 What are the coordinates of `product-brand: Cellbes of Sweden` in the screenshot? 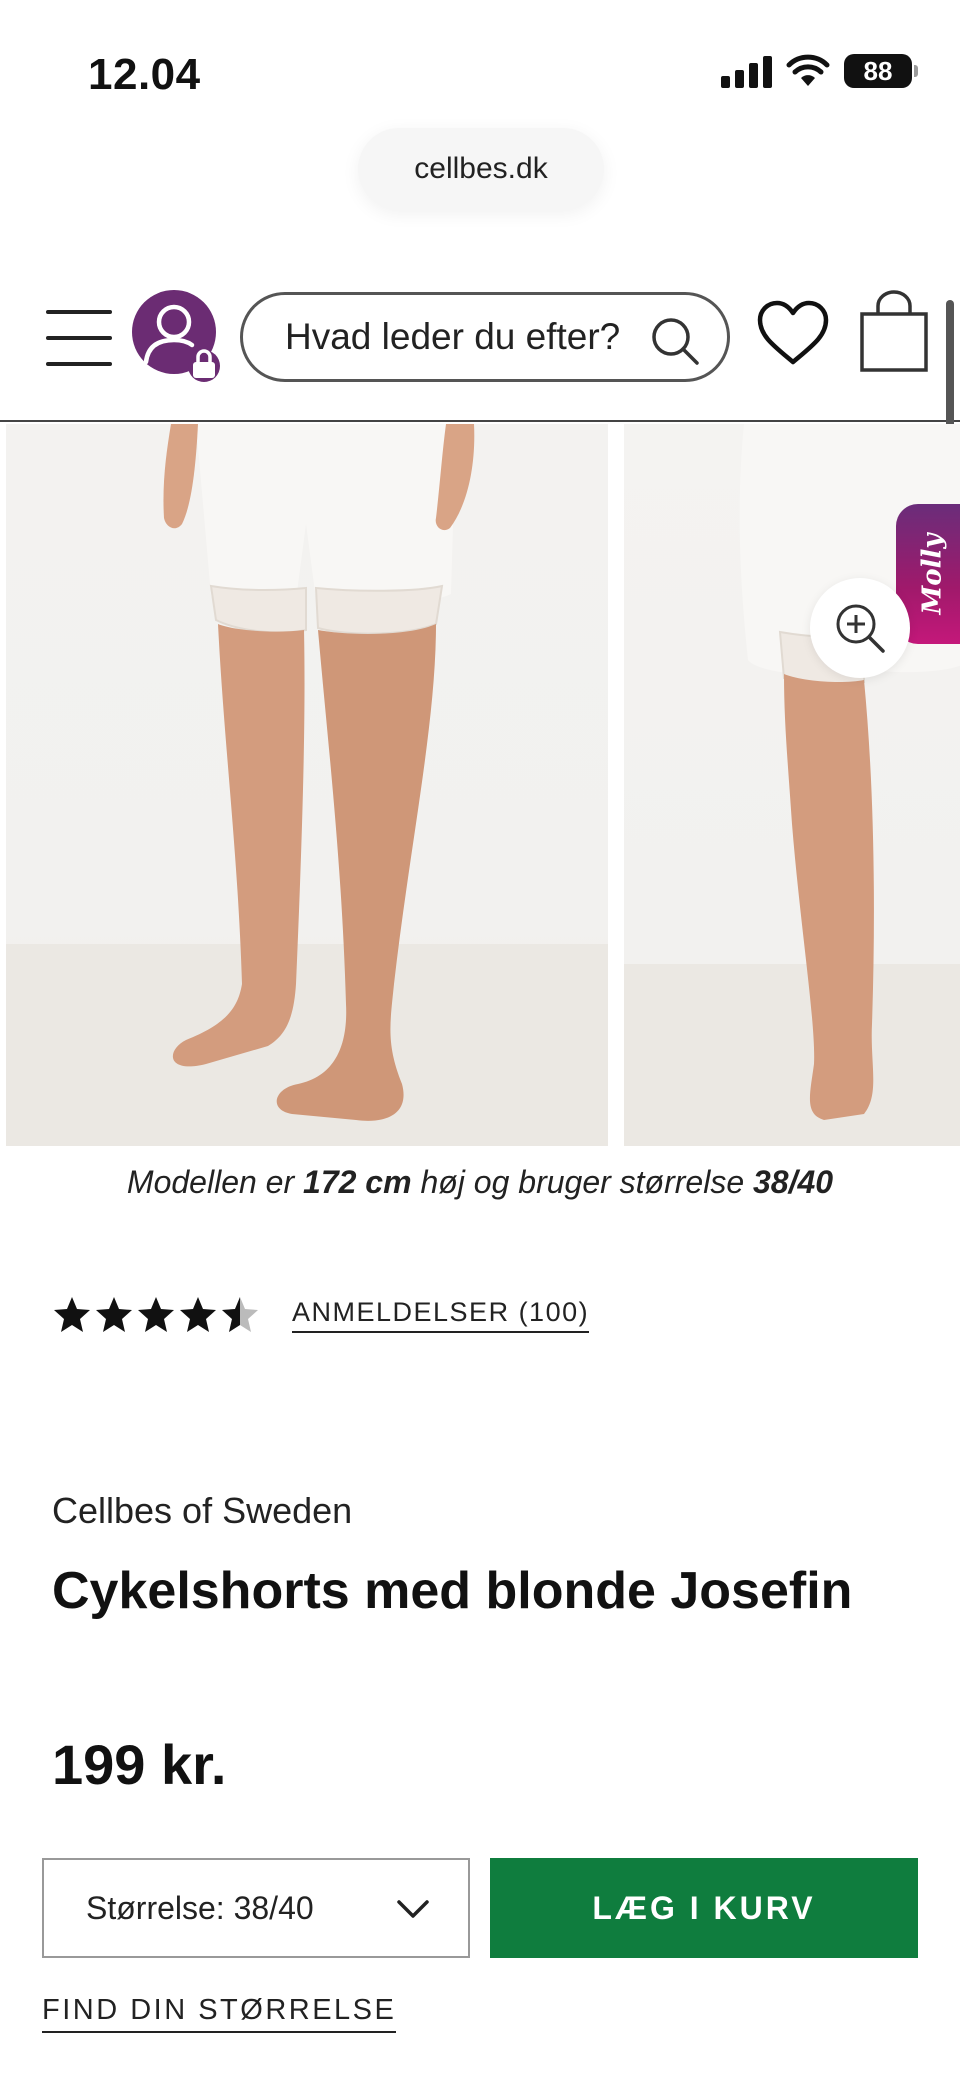 It's located at (202, 1510).